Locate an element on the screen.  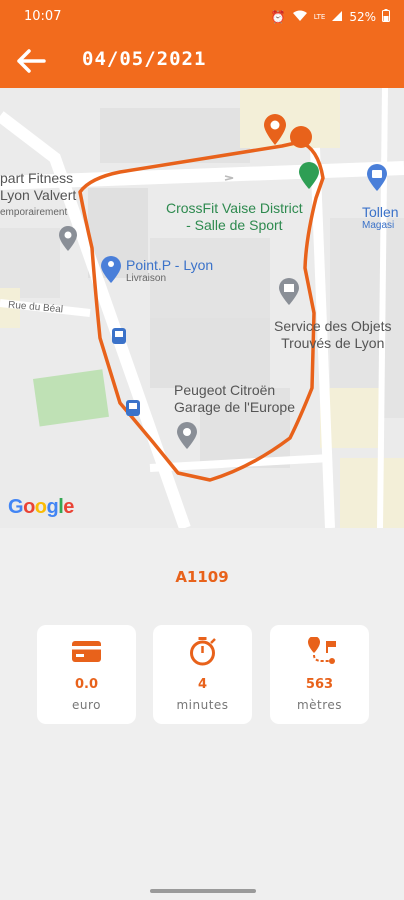
map-label-peugeot: Peugeot Citroën Garage de l'Europe is located at coordinates (234, 399).